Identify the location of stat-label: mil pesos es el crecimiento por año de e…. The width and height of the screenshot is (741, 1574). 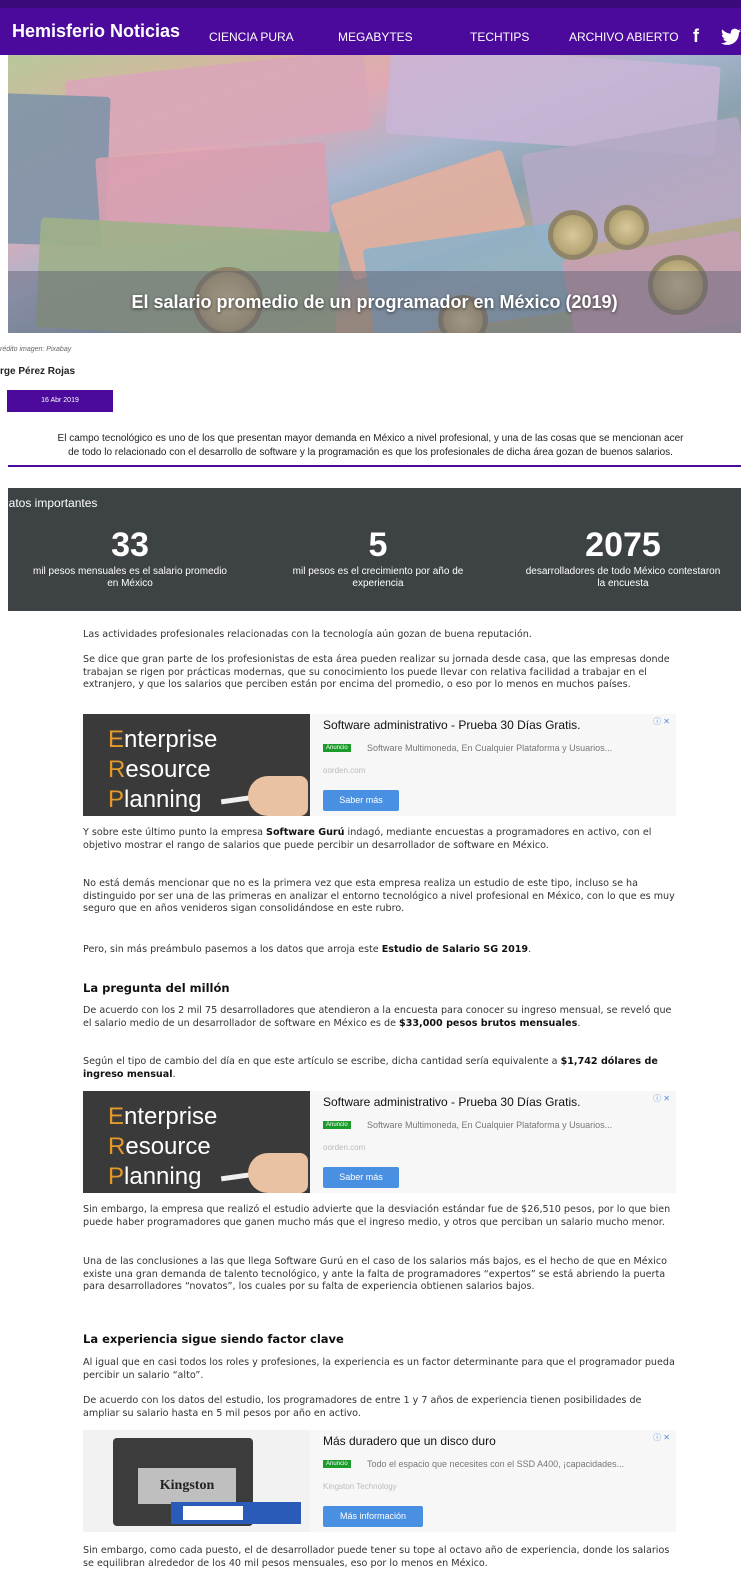
(378, 577).